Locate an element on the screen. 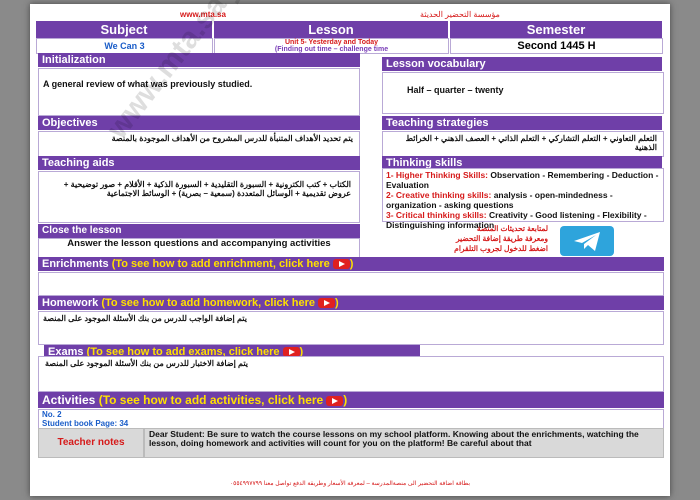 Image resolution: width=700 pixels, height=500 pixels. aids-title: Teaching aids is located at coordinates (199, 163).